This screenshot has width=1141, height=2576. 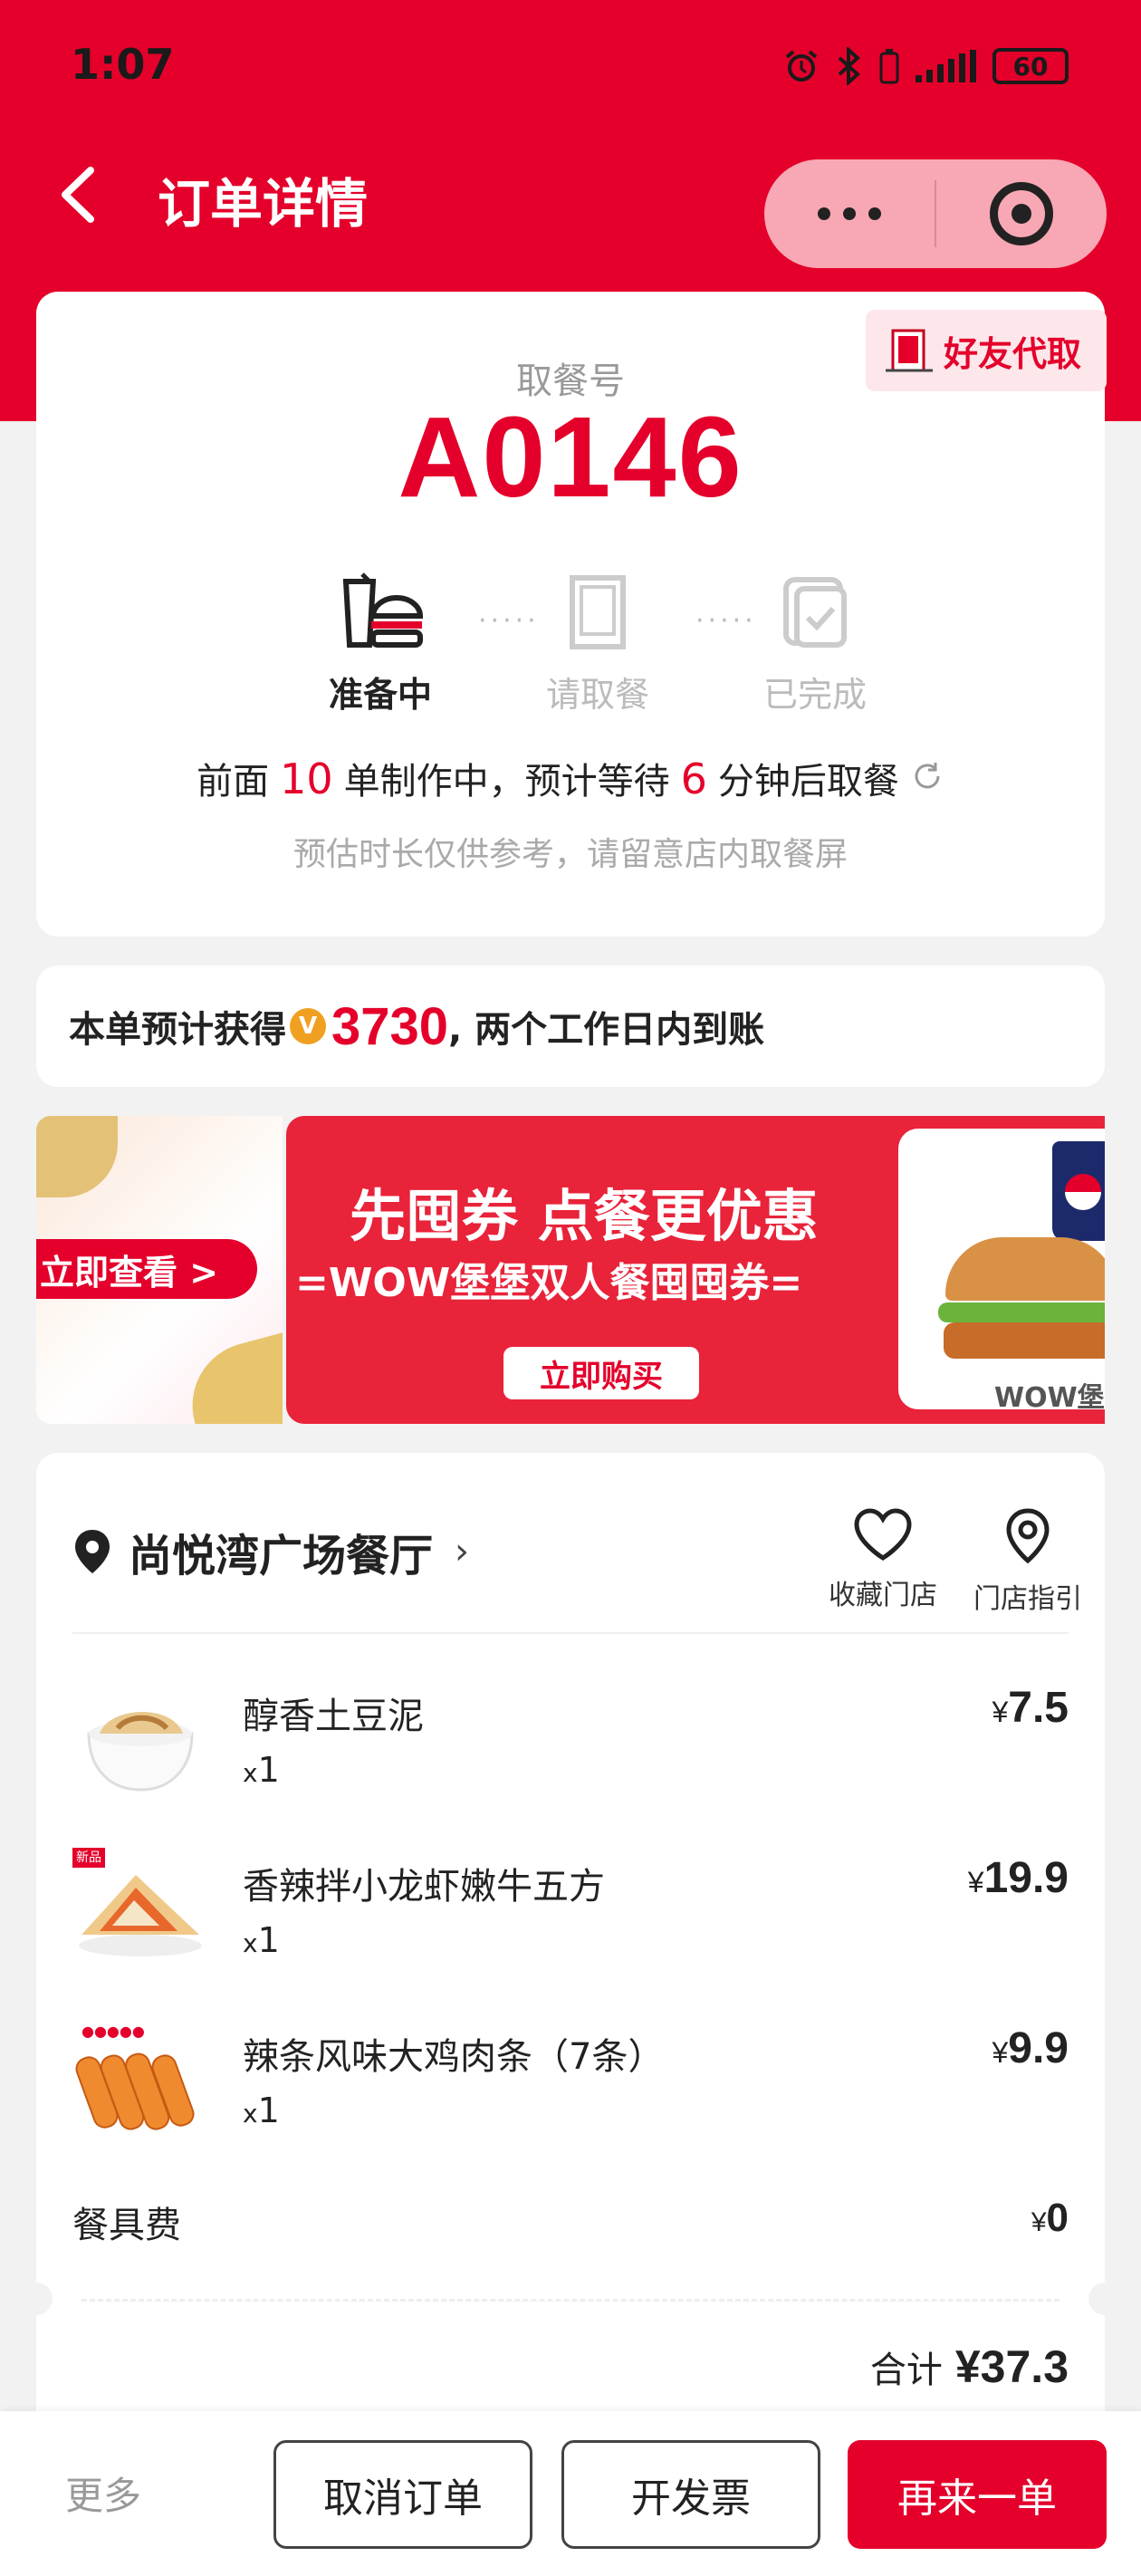 What do you see at coordinates (92, 1551) in the screenshot?
I see `location-icon` at bounding box center [92, 1551].